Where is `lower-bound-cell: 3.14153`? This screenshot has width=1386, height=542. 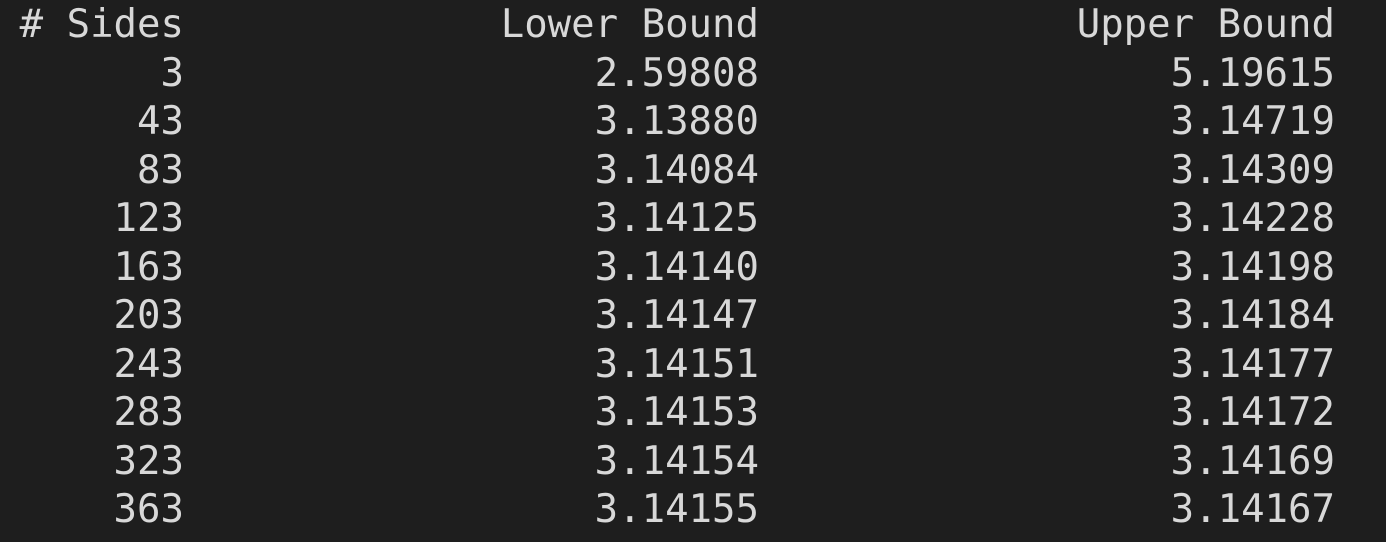 lower-bound-cell: 3.14153 is located at coordinates (676, 412).